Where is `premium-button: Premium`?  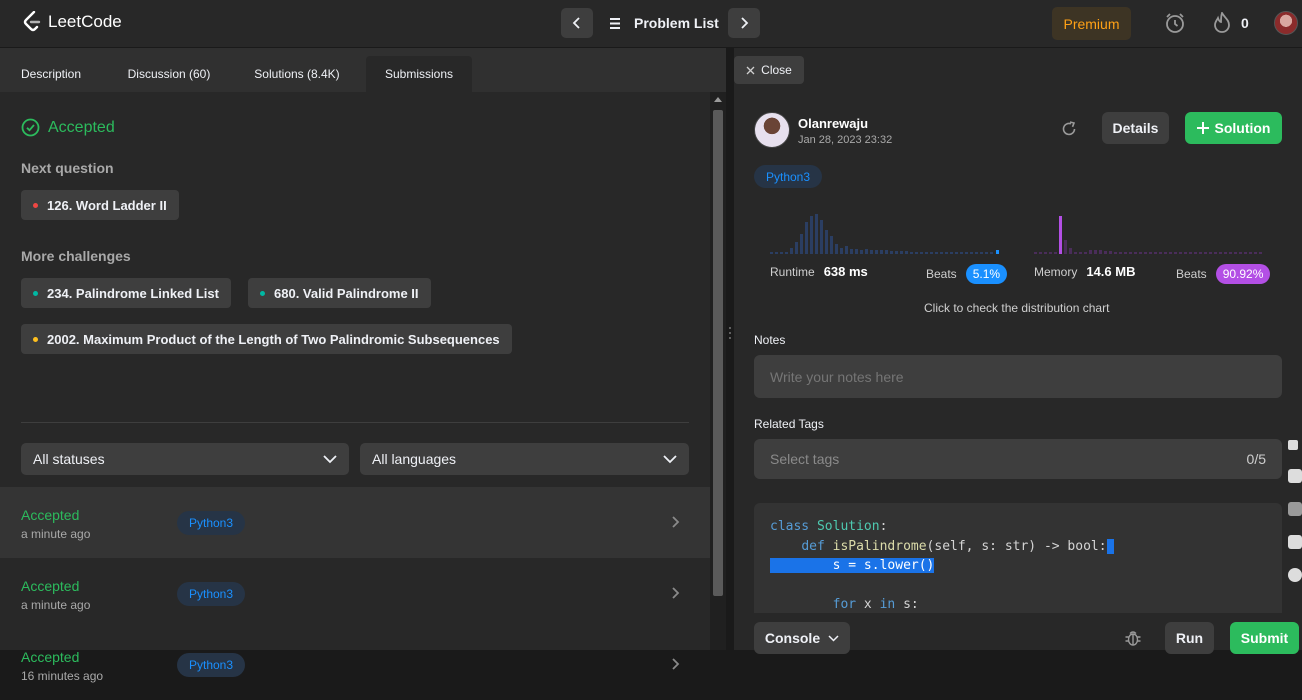 premium-button: Premium is located at coordinates (1091, 23).